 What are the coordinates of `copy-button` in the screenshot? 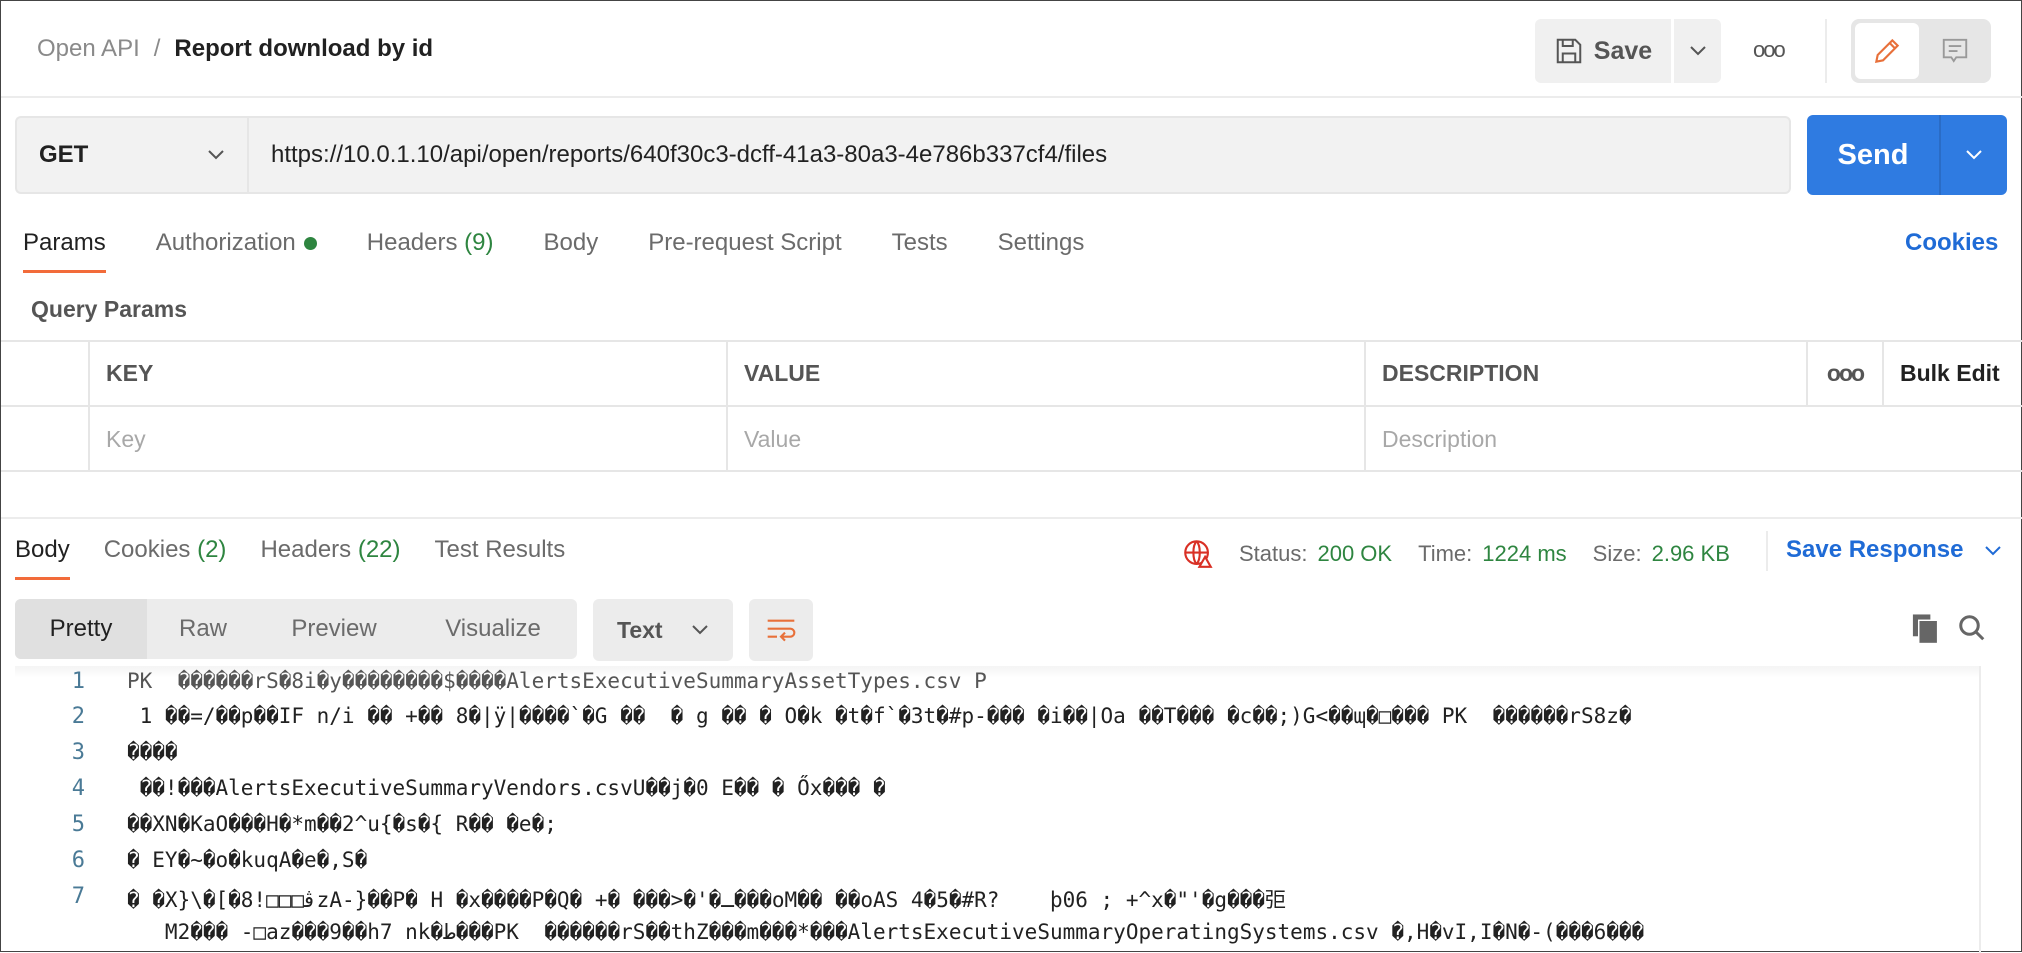 It's located at (1926, 631).